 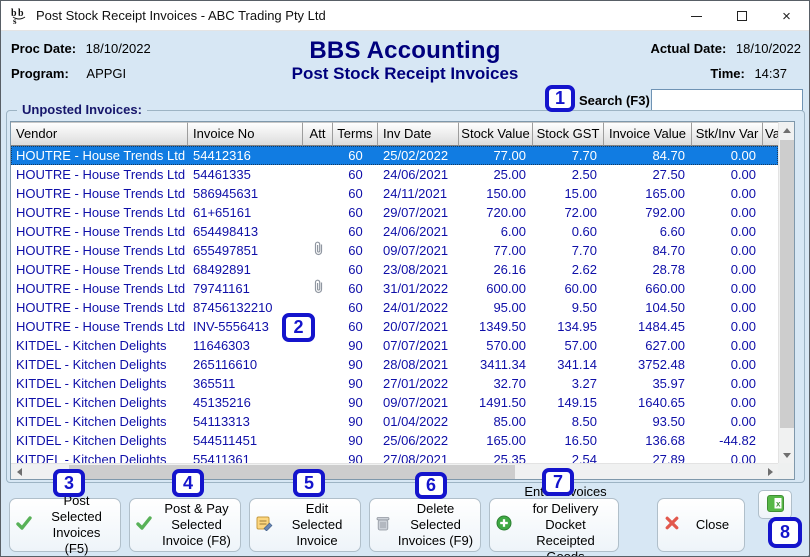 I want to click on cell-inv-date: 24/11/2021, so click(x=415, y=193).